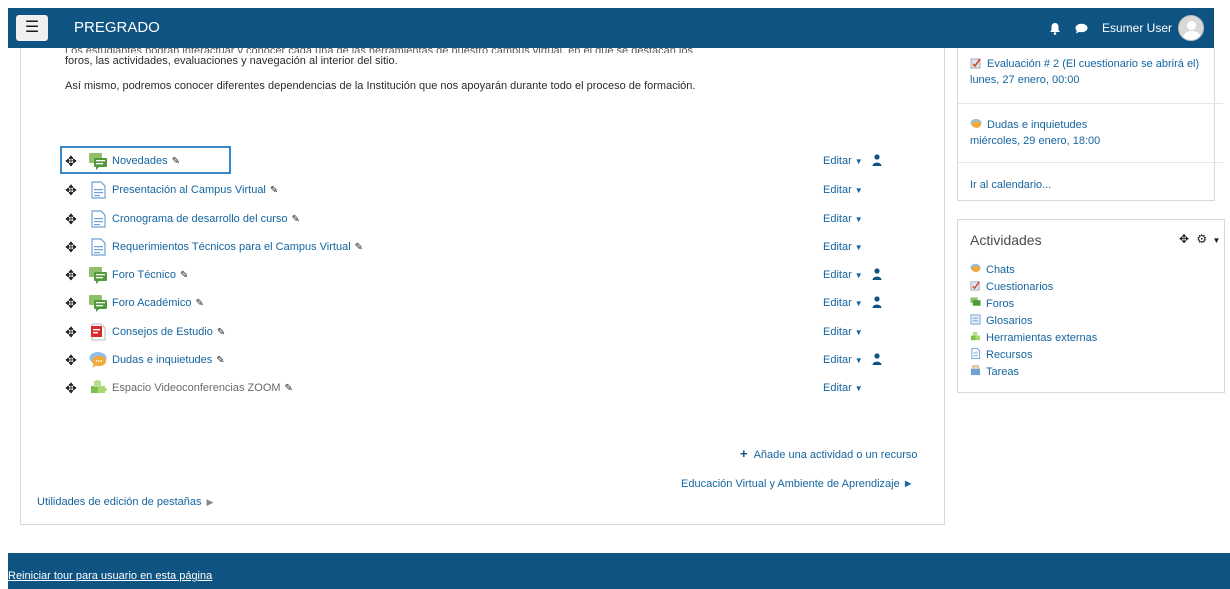 Image resolution: width=1230 pixels, height=589 pixels. I want to click on activity-link: Foro Técnico ✎, so click(150, 275).